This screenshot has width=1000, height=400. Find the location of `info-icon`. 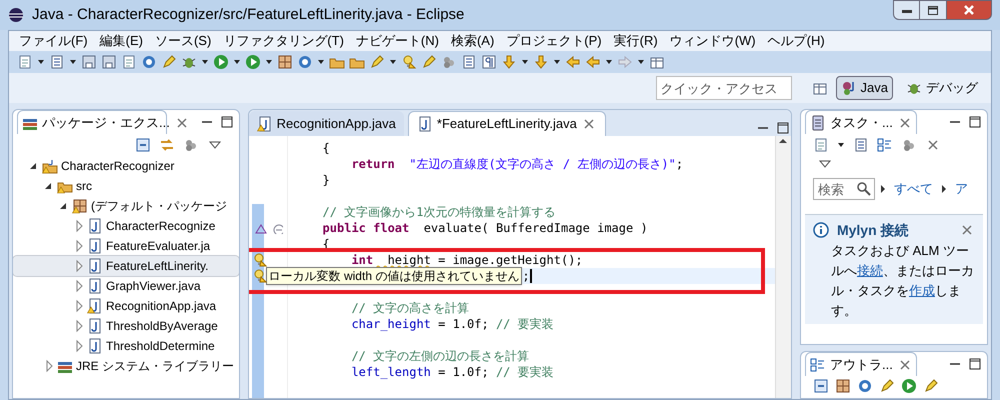

info-icon is located at coordinates (820, 230).